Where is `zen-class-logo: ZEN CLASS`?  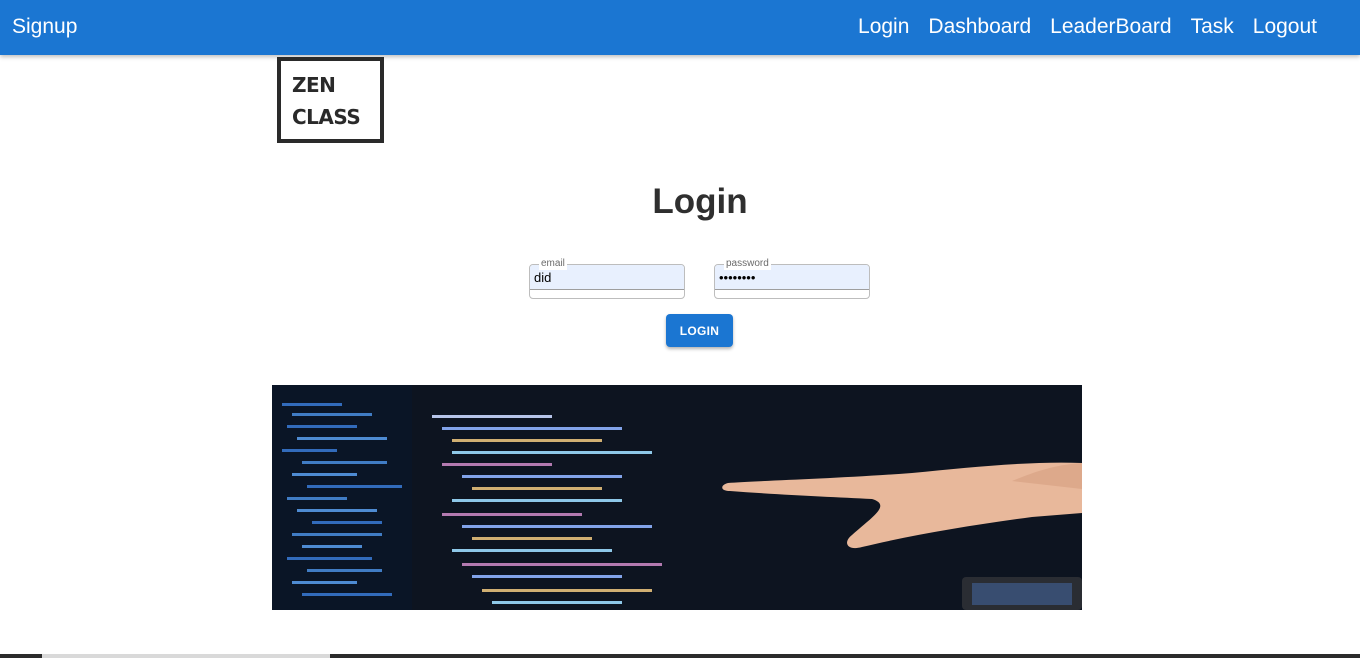 zen-class-logo: ZEN CLASS is located at coordinates (330, 100).